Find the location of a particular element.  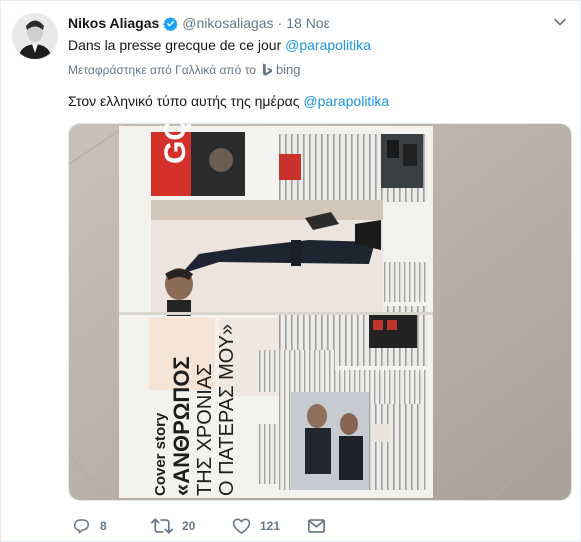

headline-line-3: Ο ΠΑΤΕΡΑΣ ΜΟΥ» is located at coordinates (227, 410).